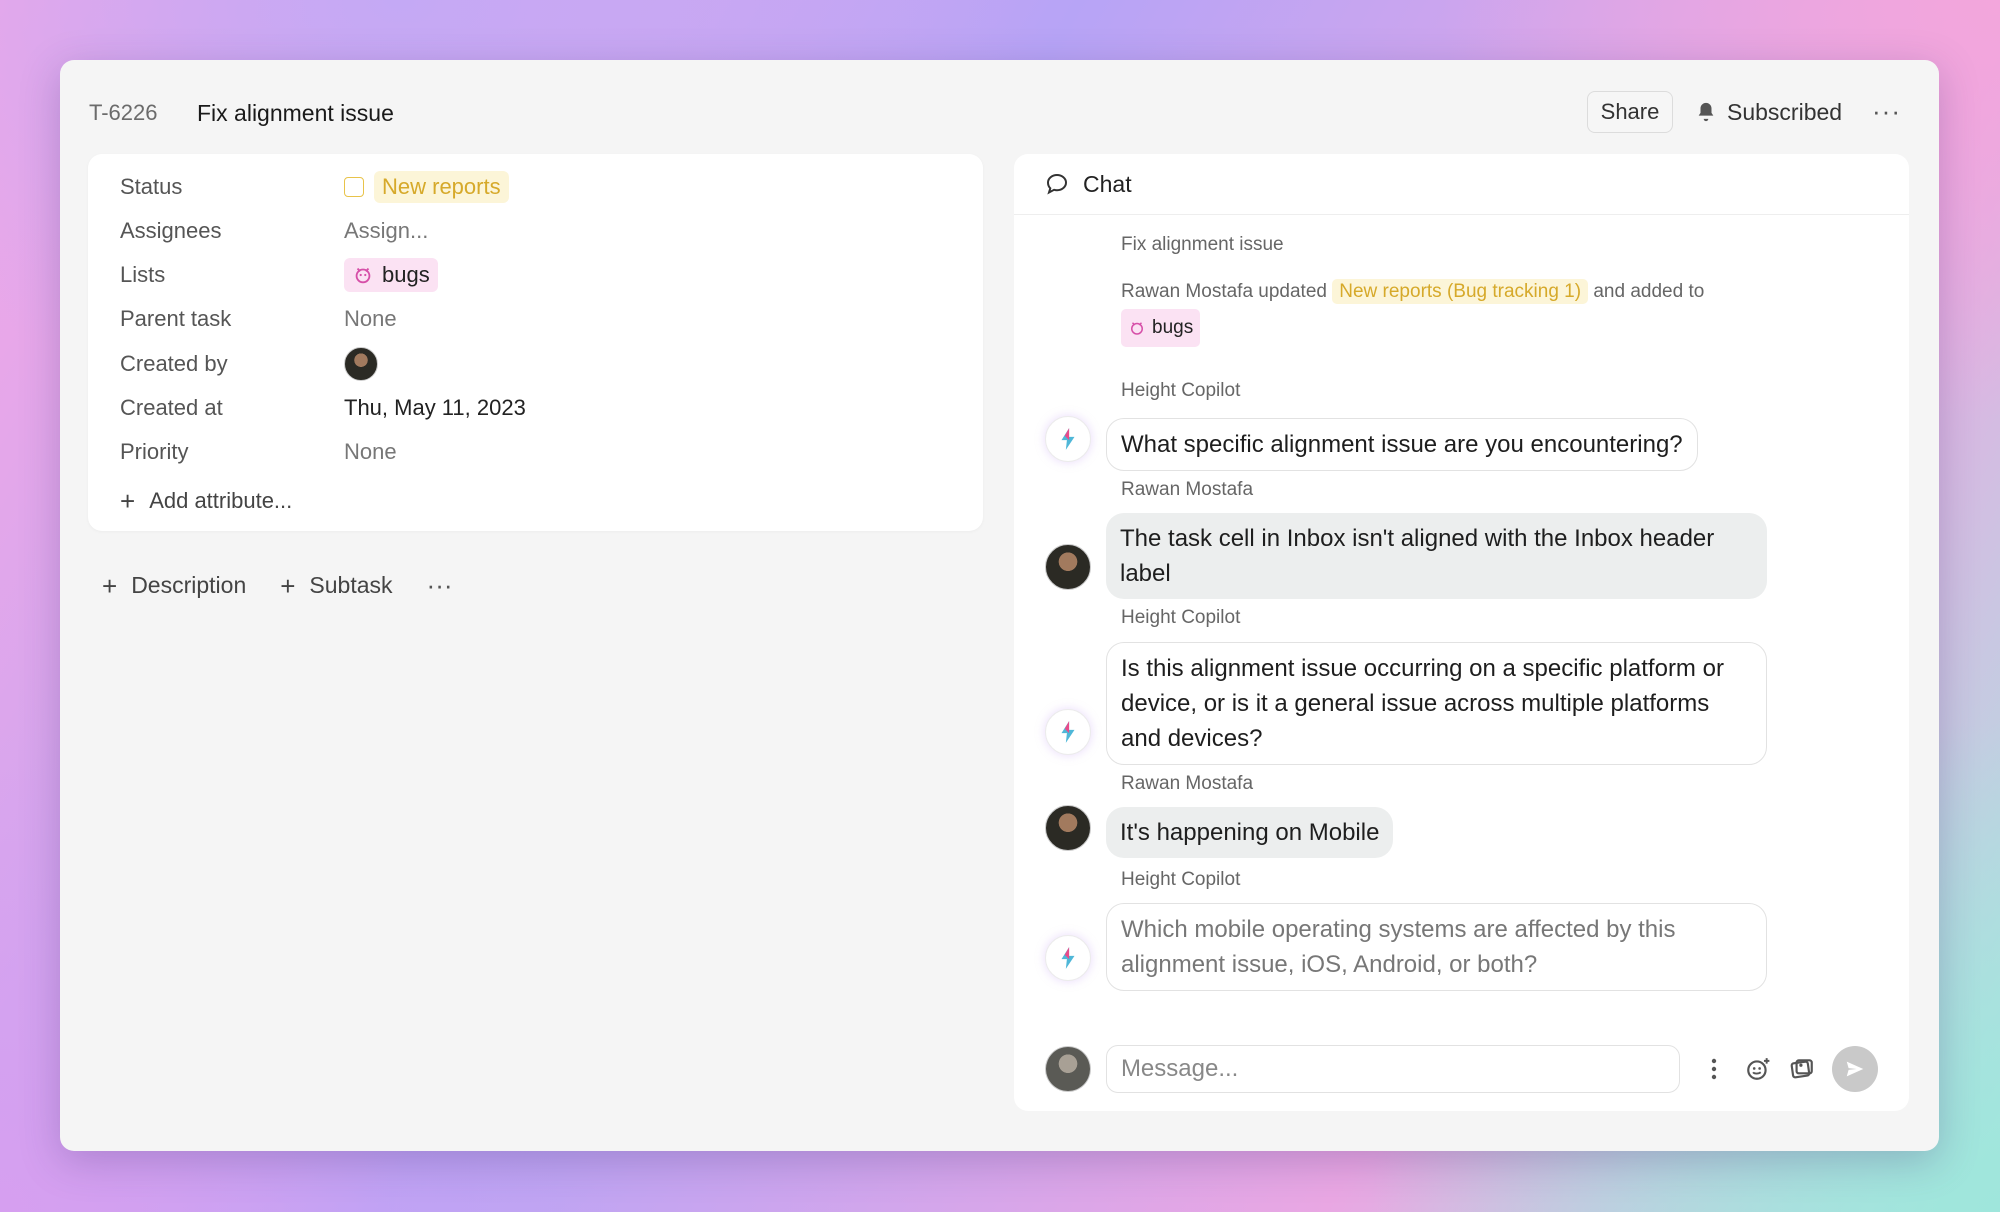  Describe the element at coordinates (1758, 1069) in the screenshot. I see `emoji-icon` at that location.